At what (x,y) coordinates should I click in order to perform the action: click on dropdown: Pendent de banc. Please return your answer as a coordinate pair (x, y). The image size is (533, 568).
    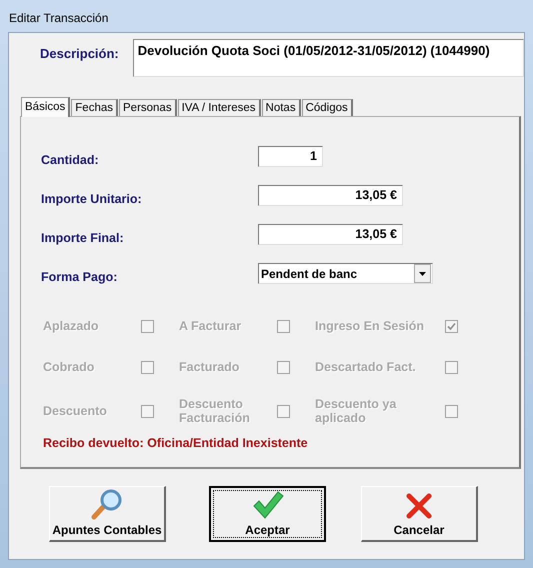
    Looking at the image, I should click on (345, 273).